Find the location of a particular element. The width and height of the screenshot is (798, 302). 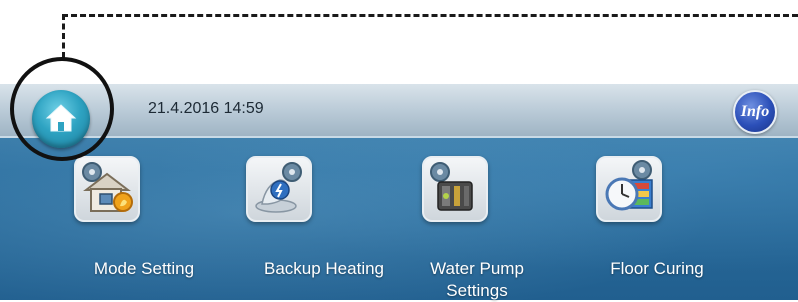

mode-setting-icon is located at coordinates (107, 187).